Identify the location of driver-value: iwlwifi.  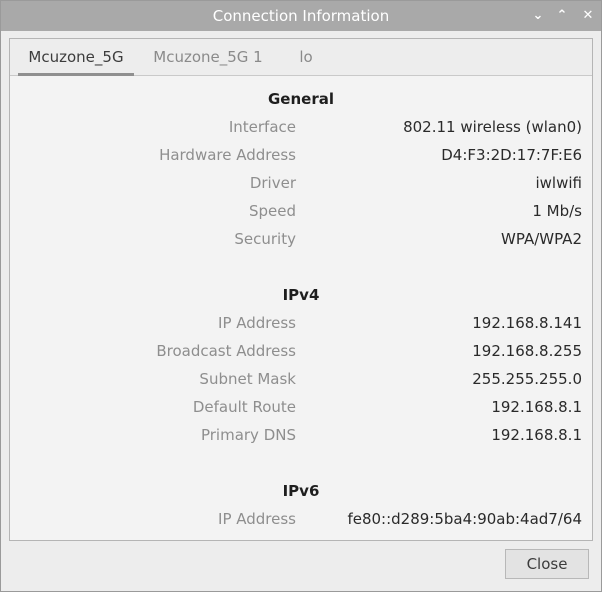
(559, 183).